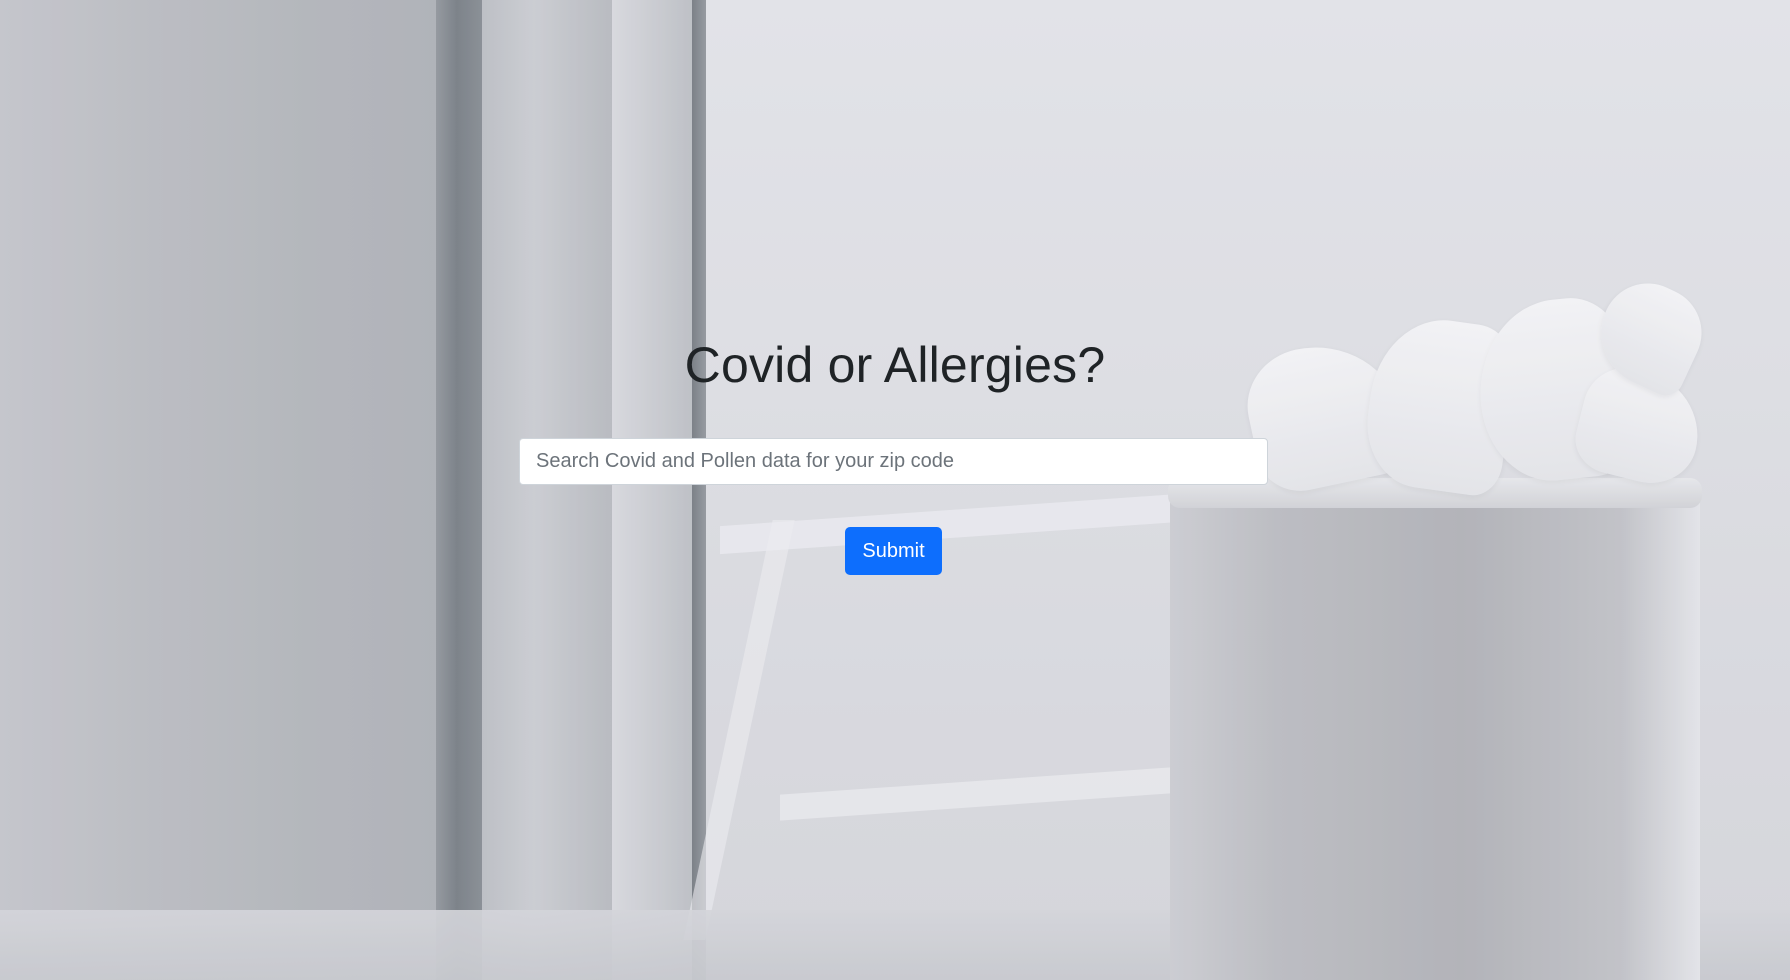 This screenshot has width=1790, height=980. Describe the element at coordinates (895, 365) in the screenshot. I see `page-title: Covid or Allergies?` at that location.